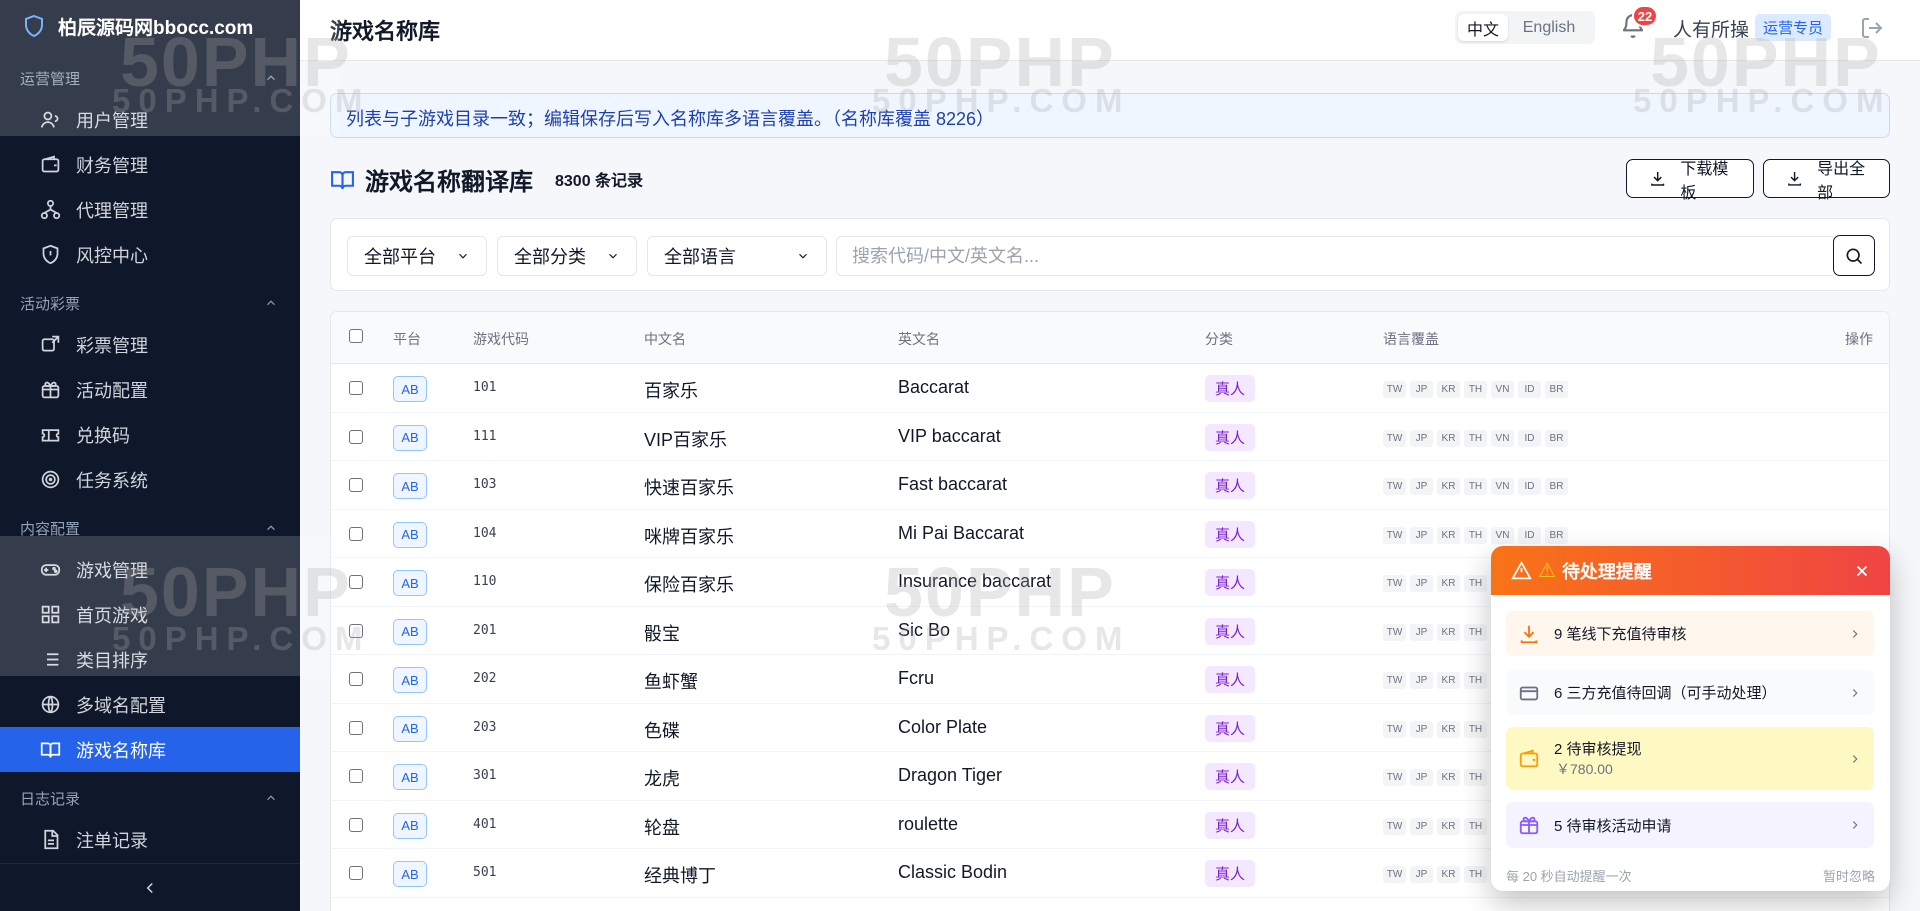 This screenshot has width=1920, height=911. What do you see at coordinates (1336, 256) in the screenshot?
I see `search-input` at bounding box center [1336, 256].